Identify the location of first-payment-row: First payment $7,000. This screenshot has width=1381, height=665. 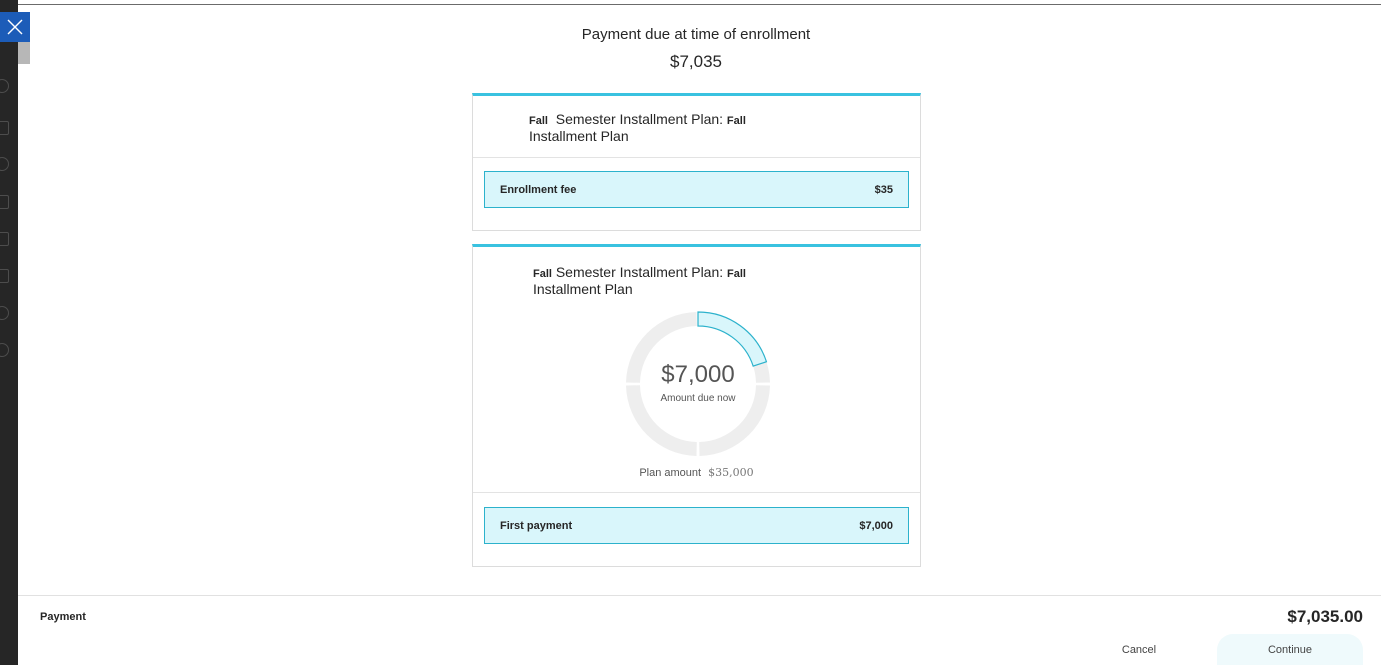
(696, 525).